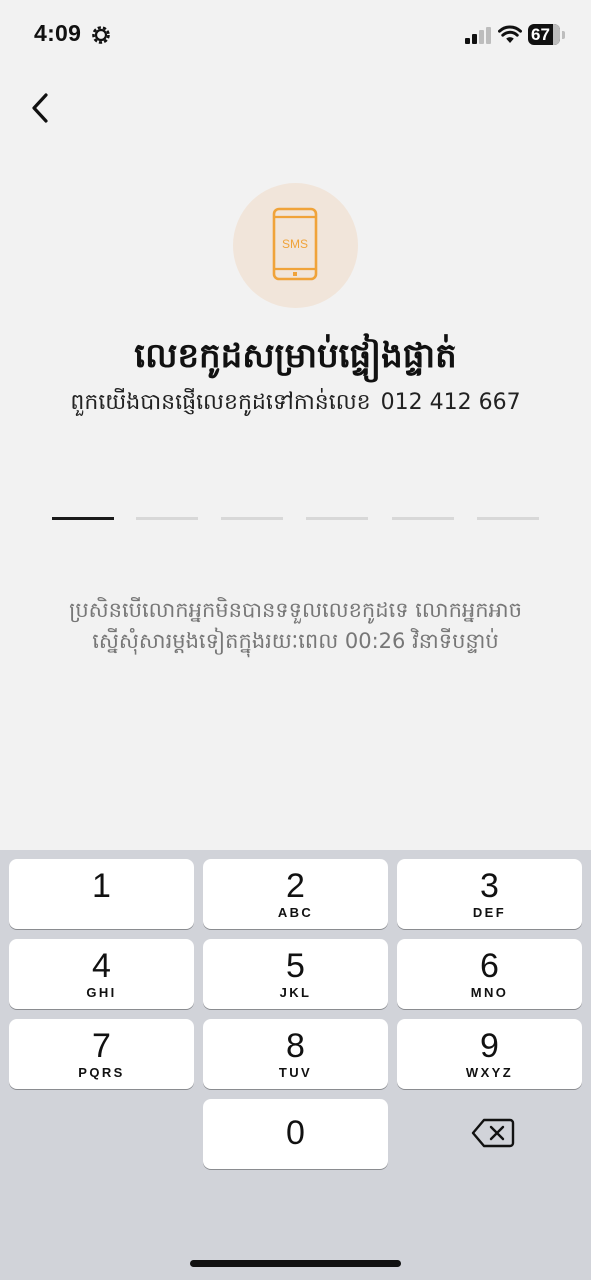 The height and width of the screenshot is (1280, 591). I want to click on page-subtitle: ពួកយើងបានផ្ញើលេខកូដទៅកាន់លេខ 012 412 667, so click(295, 404).